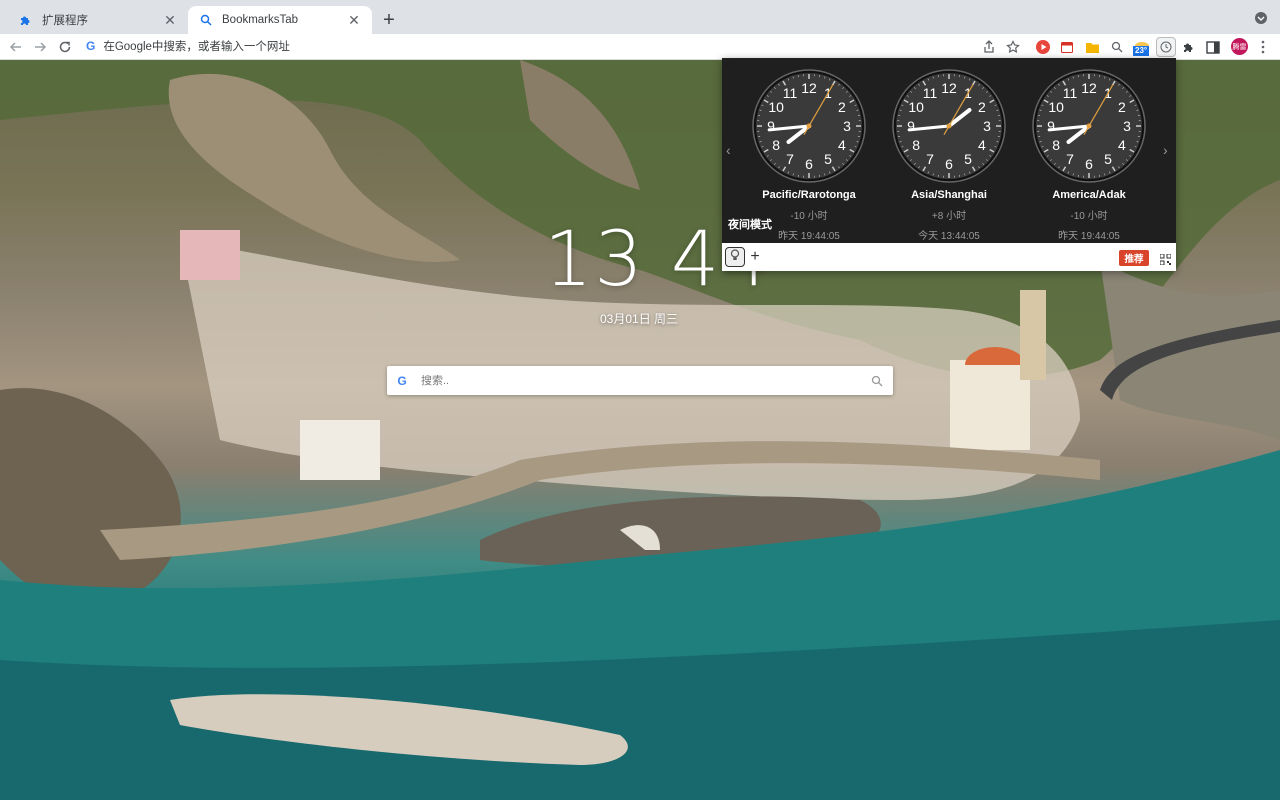 The height and width of the screenshot is (800, 1280). I want to click on bulb-icon, so click(735, 257).